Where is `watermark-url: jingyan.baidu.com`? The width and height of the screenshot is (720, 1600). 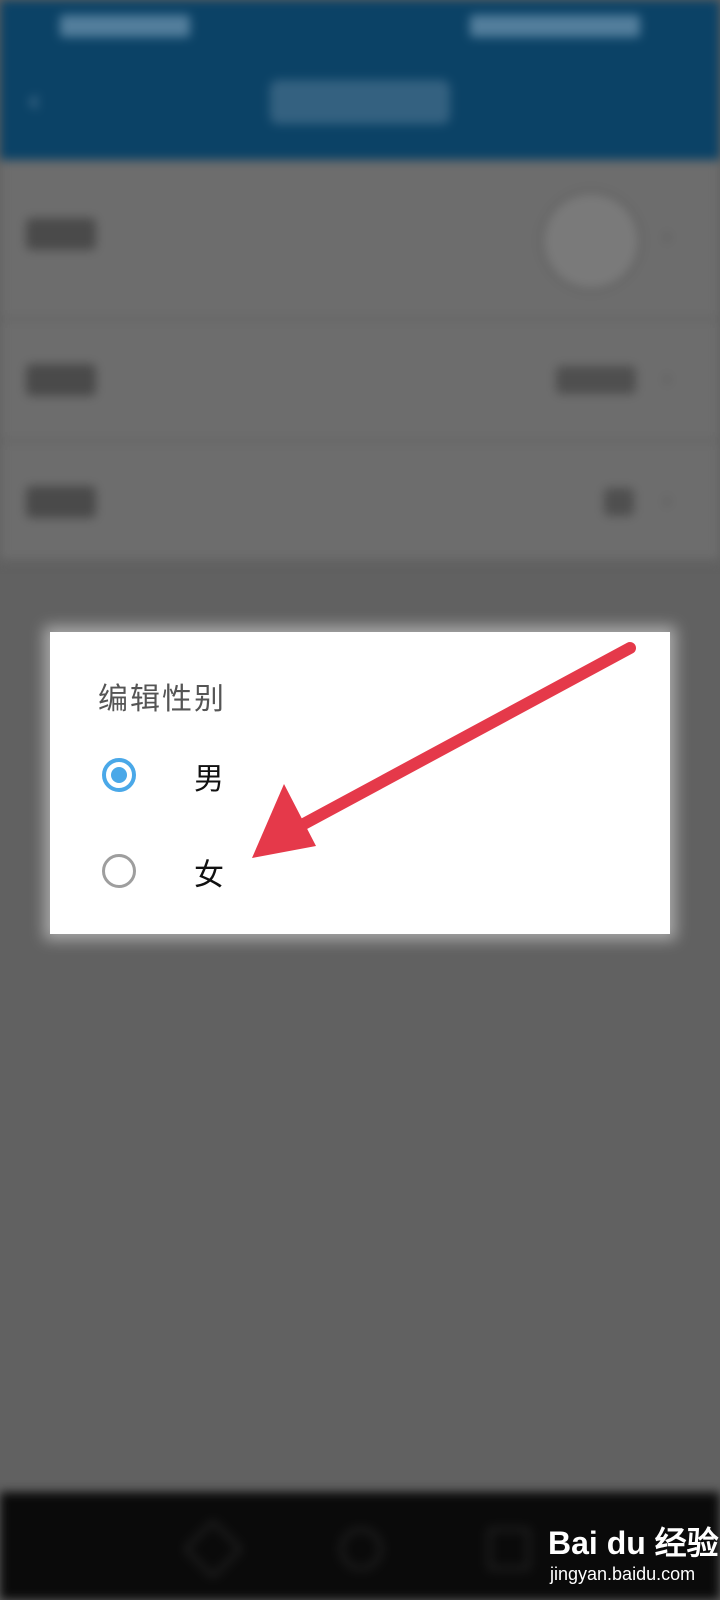
watermark-url: jingyan.baidu.com is located at coordinates (623, 1574).